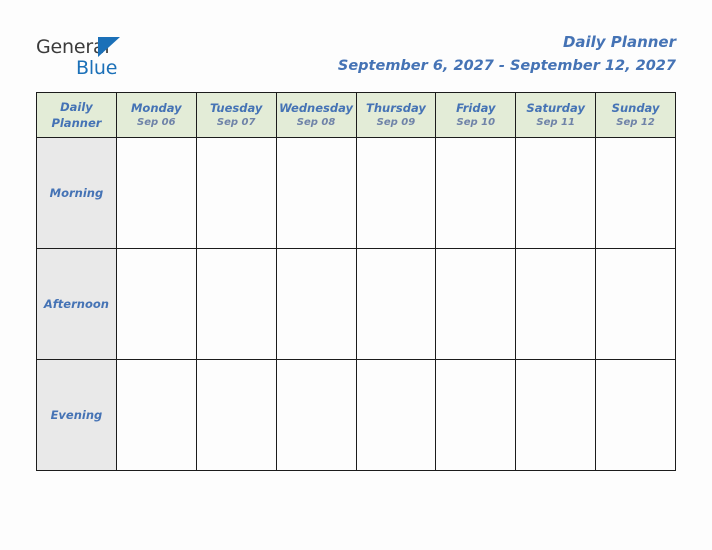 This screenshot has width=712, height=550. Describe the element at coordinates (236, 193) in the screenshot. I see `slot-morning-tuesday` at that location.